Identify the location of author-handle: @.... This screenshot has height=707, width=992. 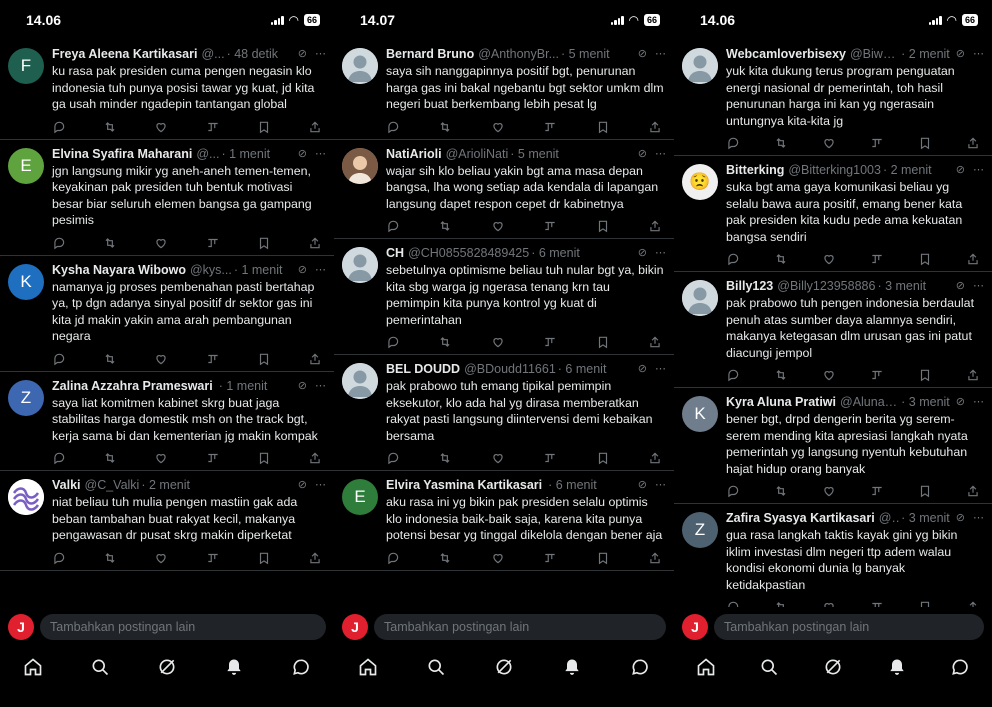
(212, 54).